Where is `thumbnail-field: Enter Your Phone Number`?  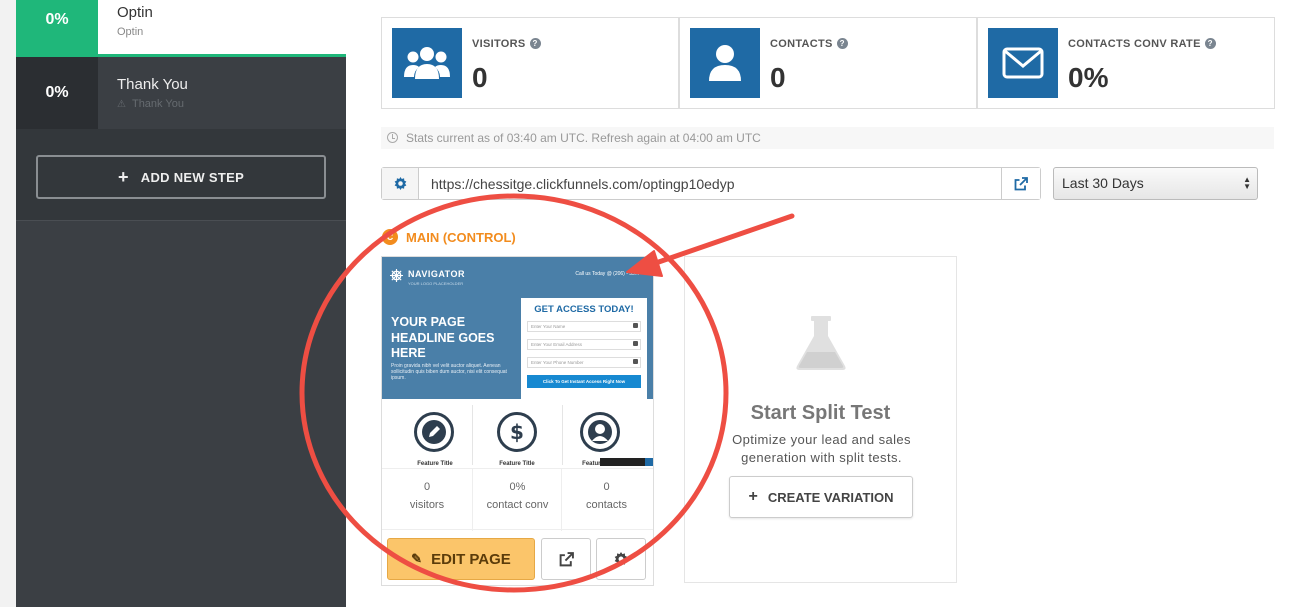
thumbnail-field: Enter Your Phone Number is located at coordinates (584, 362).